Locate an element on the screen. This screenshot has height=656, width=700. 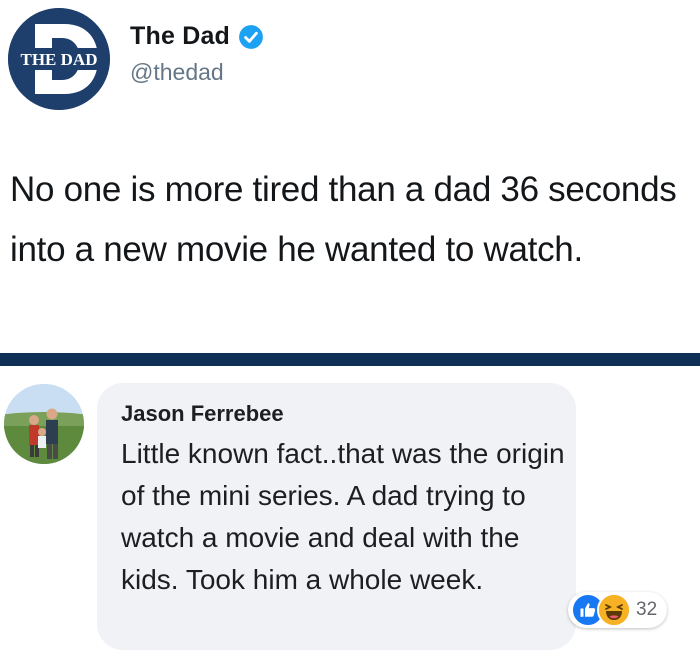
haha-icon is located at coordinates (614, 610).